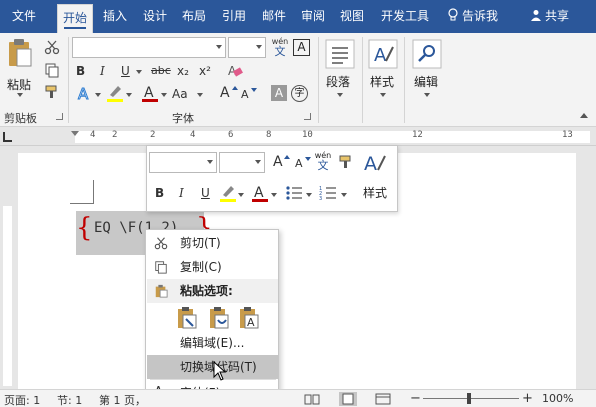  I want to click on tab-design: 设计, so click(155, 16).